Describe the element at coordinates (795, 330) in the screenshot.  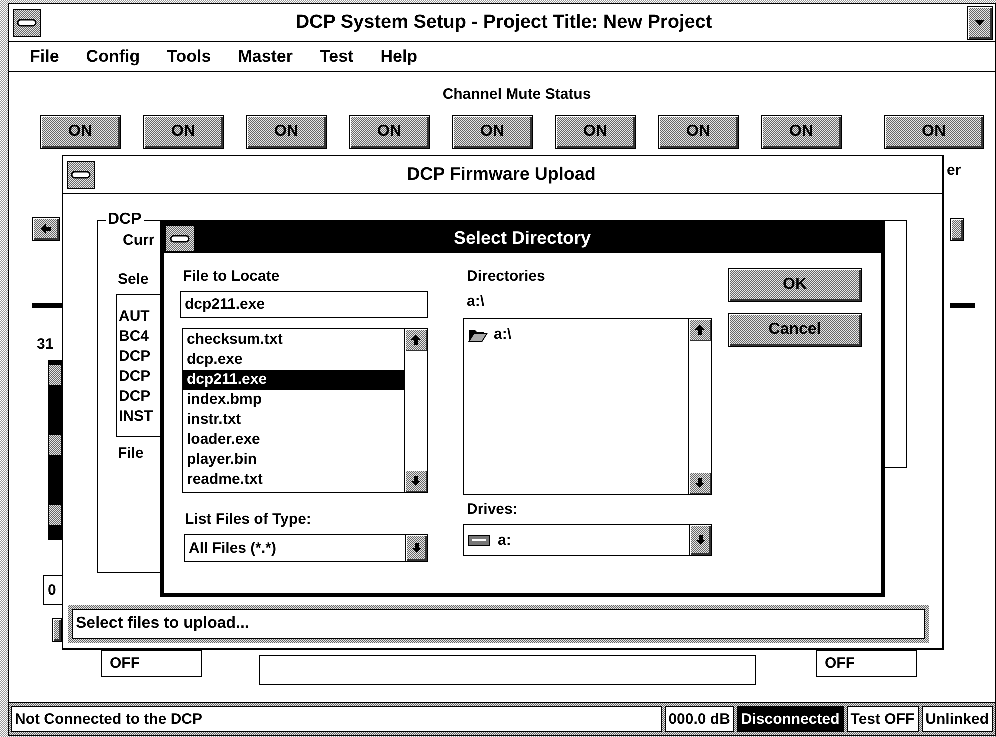
I see `cancel-button: Cancel` at that location.